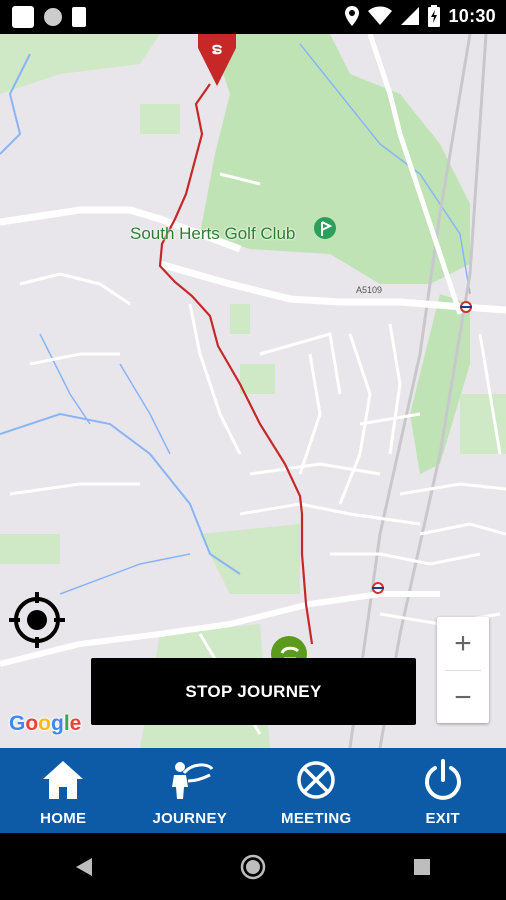 This screenshot has width=506, height=900. Describe the element at coordinates (352, 16) in the screenshot. I see `location-icon` at that location.